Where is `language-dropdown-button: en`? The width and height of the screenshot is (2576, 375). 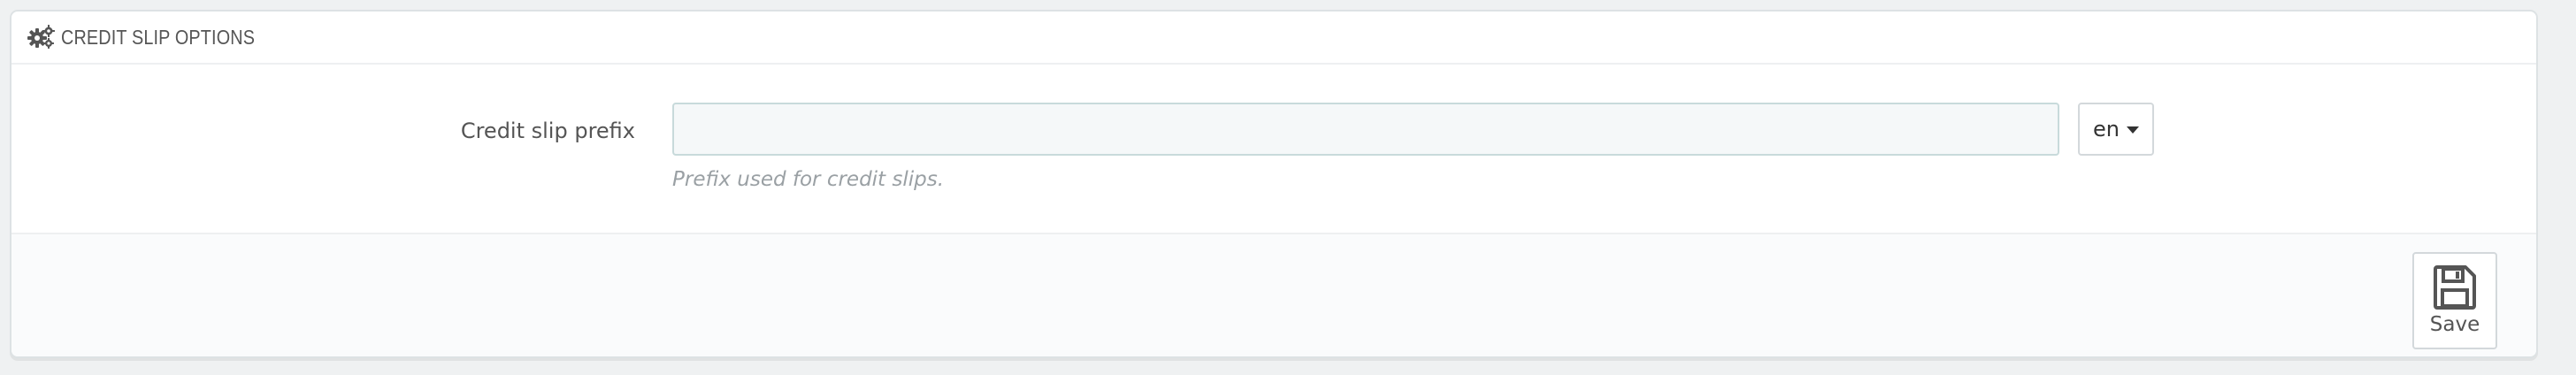
language-dropdown-button: en is located at coordinates (2116, 129).